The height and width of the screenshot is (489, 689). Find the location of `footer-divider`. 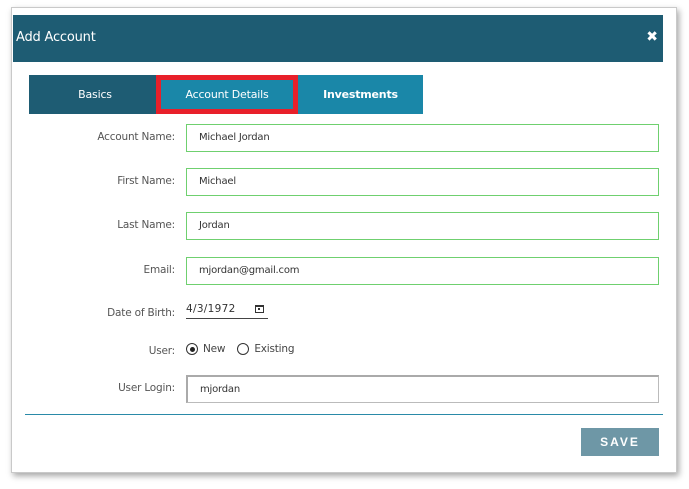

footer-divider is located at coordinates (344, 414).